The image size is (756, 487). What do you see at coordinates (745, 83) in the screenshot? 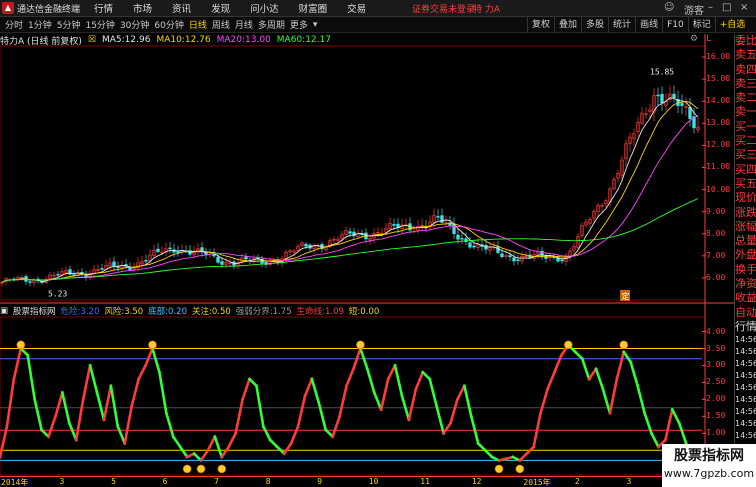
I see `sp-sell3: 卖三` at bounding box center [745, 83].